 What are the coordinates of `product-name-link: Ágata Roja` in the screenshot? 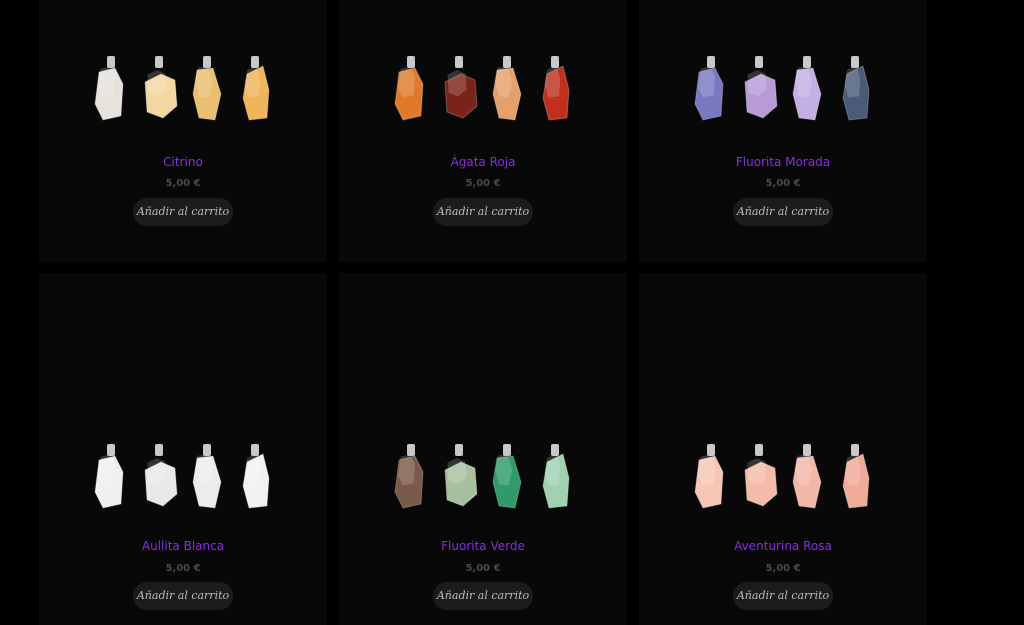 It's located at (483, 162).